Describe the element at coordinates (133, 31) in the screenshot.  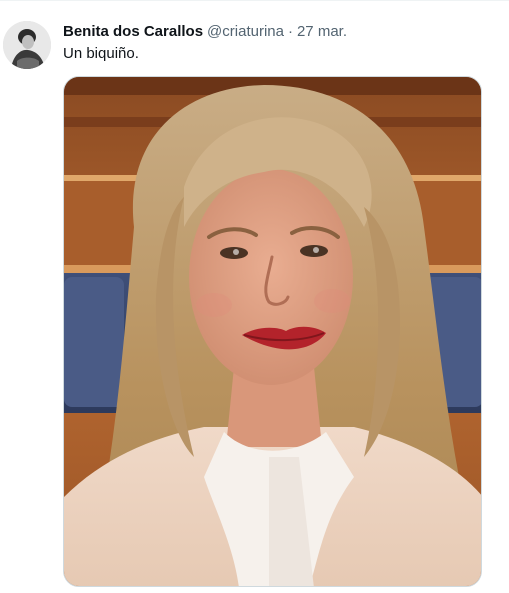
I see `author-display-name: Benita dos Carallos` at that location.